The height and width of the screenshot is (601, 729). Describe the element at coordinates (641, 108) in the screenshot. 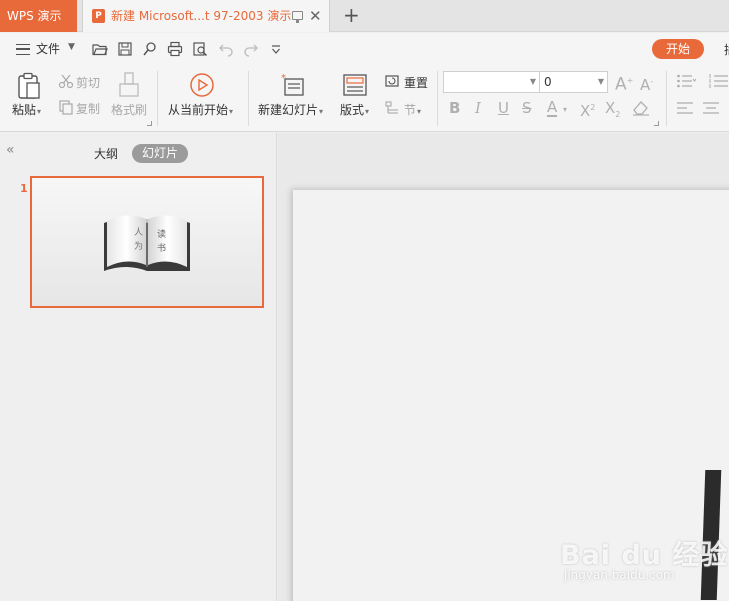

I see `clear-formatting-icon` at that location.